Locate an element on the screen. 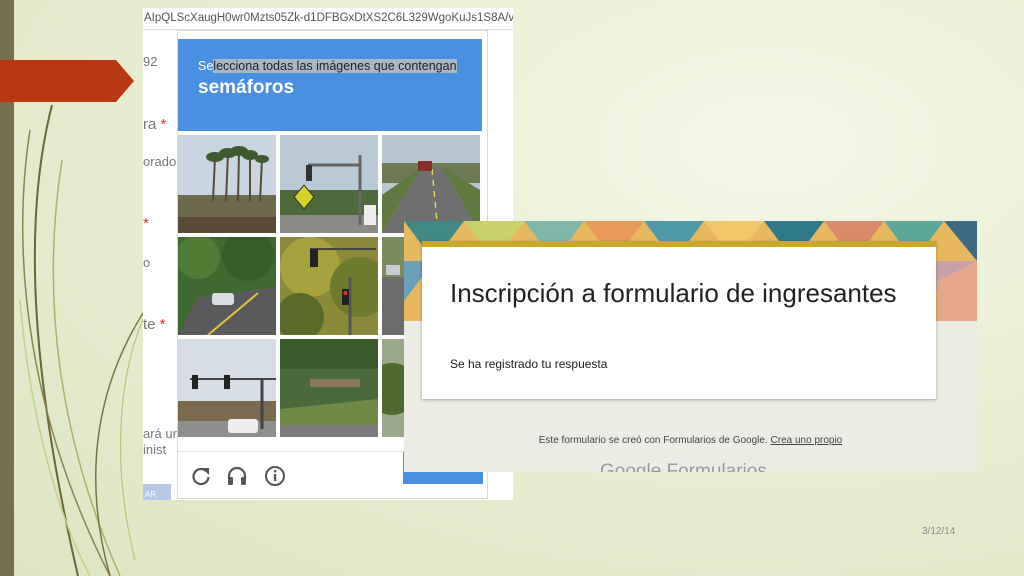  form-title: Inscripción a formulario de ingresantes is located at coordinates (673, 293).